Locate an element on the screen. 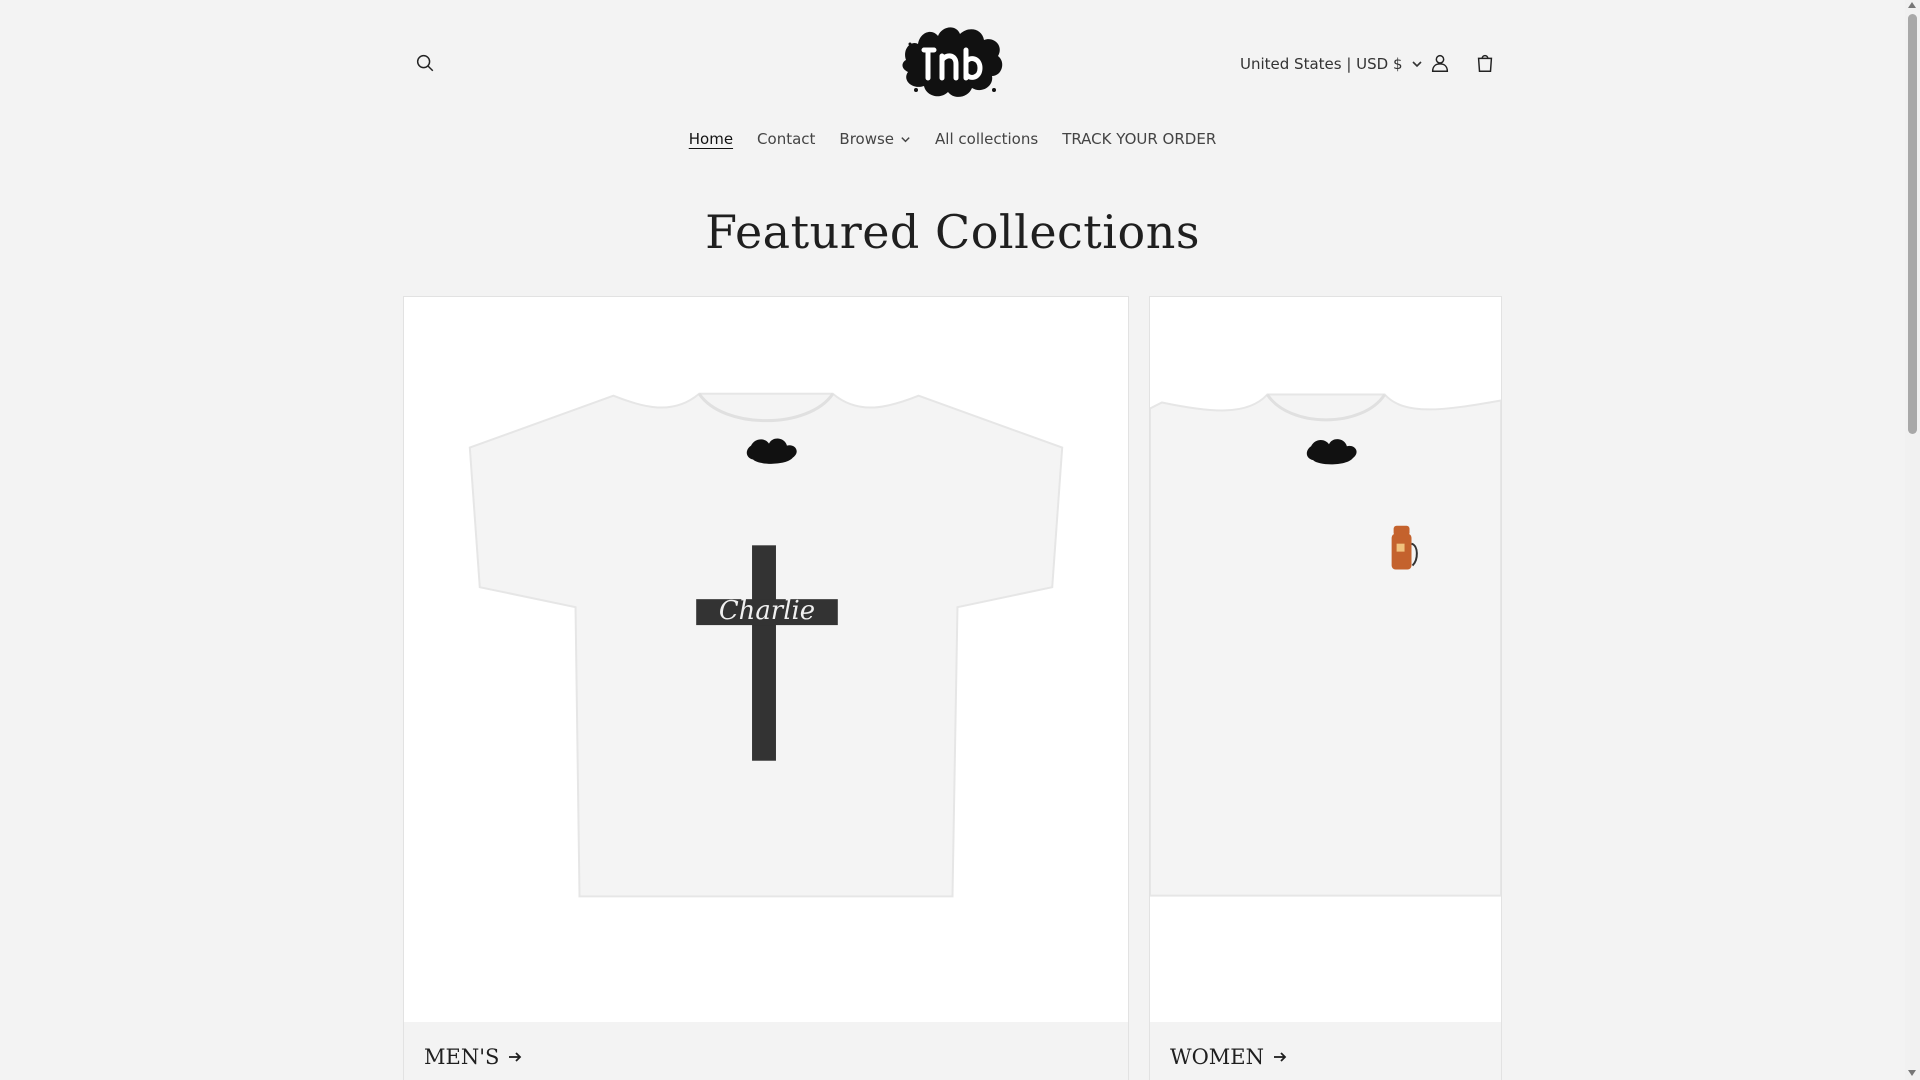  cross-text: Charlie is located at coordinates (767, 611).